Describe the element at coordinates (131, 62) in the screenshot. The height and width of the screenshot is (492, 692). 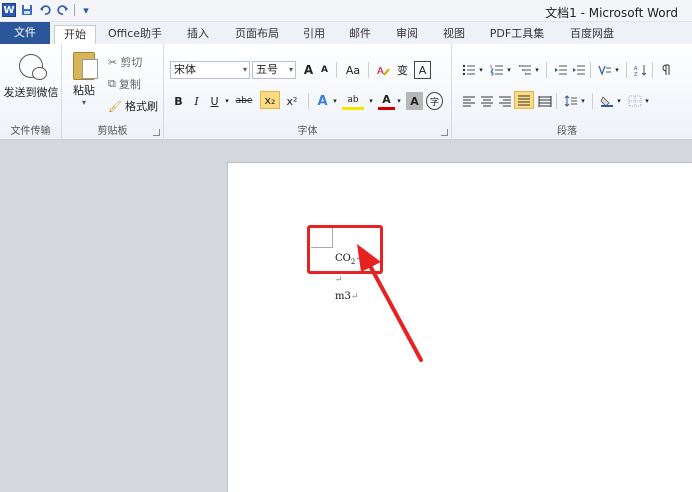
I see `cut-label: 剪切` at that location.